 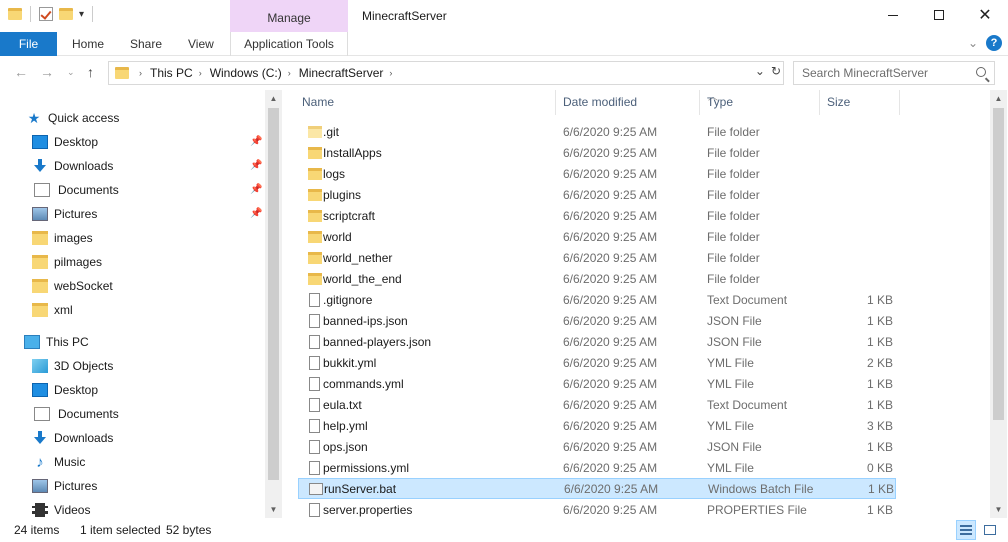 What do you see at coordinates (73, 118) in the screenshot?
I see `nav-quick-access: ★ Quick access` at bounding box center [73, 118].